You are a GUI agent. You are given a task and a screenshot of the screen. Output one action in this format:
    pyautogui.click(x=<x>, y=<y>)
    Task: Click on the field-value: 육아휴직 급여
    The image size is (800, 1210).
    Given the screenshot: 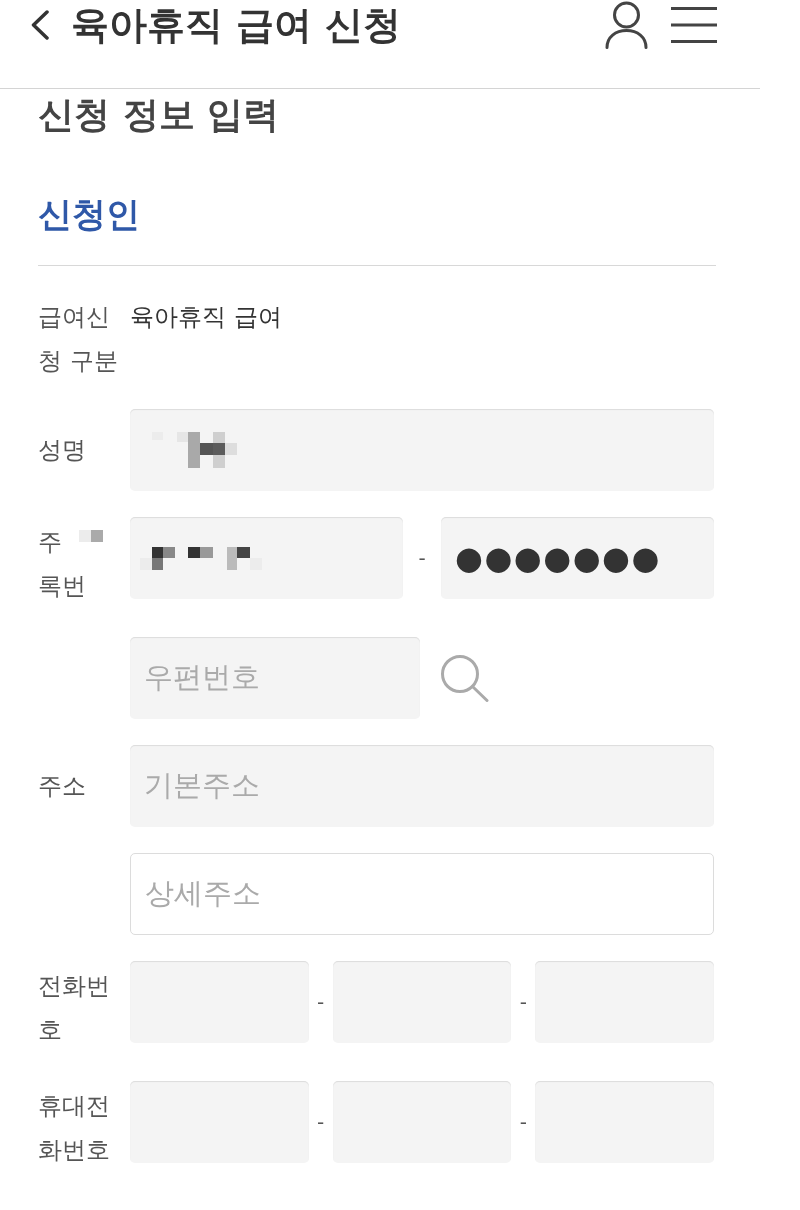 What is the action you would take?
    pyautogui.click(x=206, y=317)
    